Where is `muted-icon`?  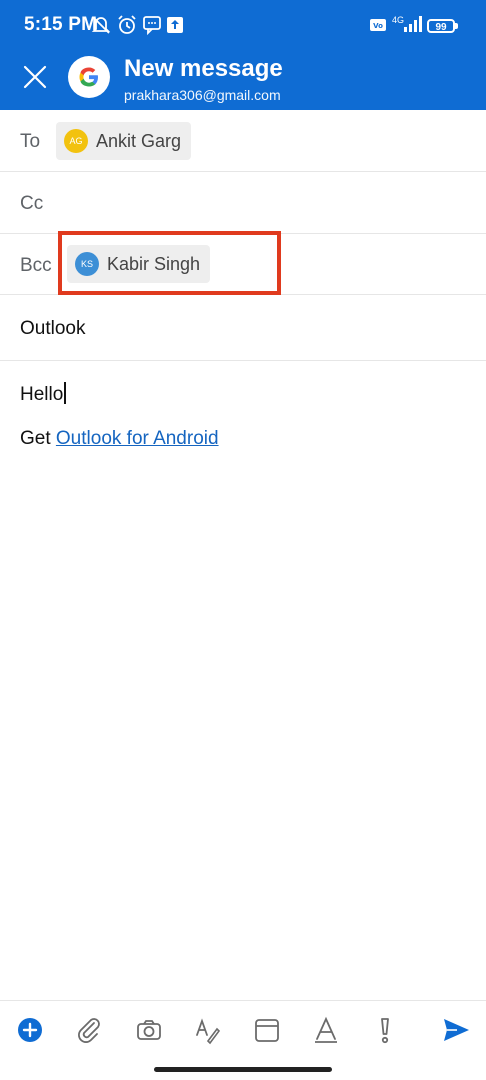 muted-icon is located at coordinates (101, 25).